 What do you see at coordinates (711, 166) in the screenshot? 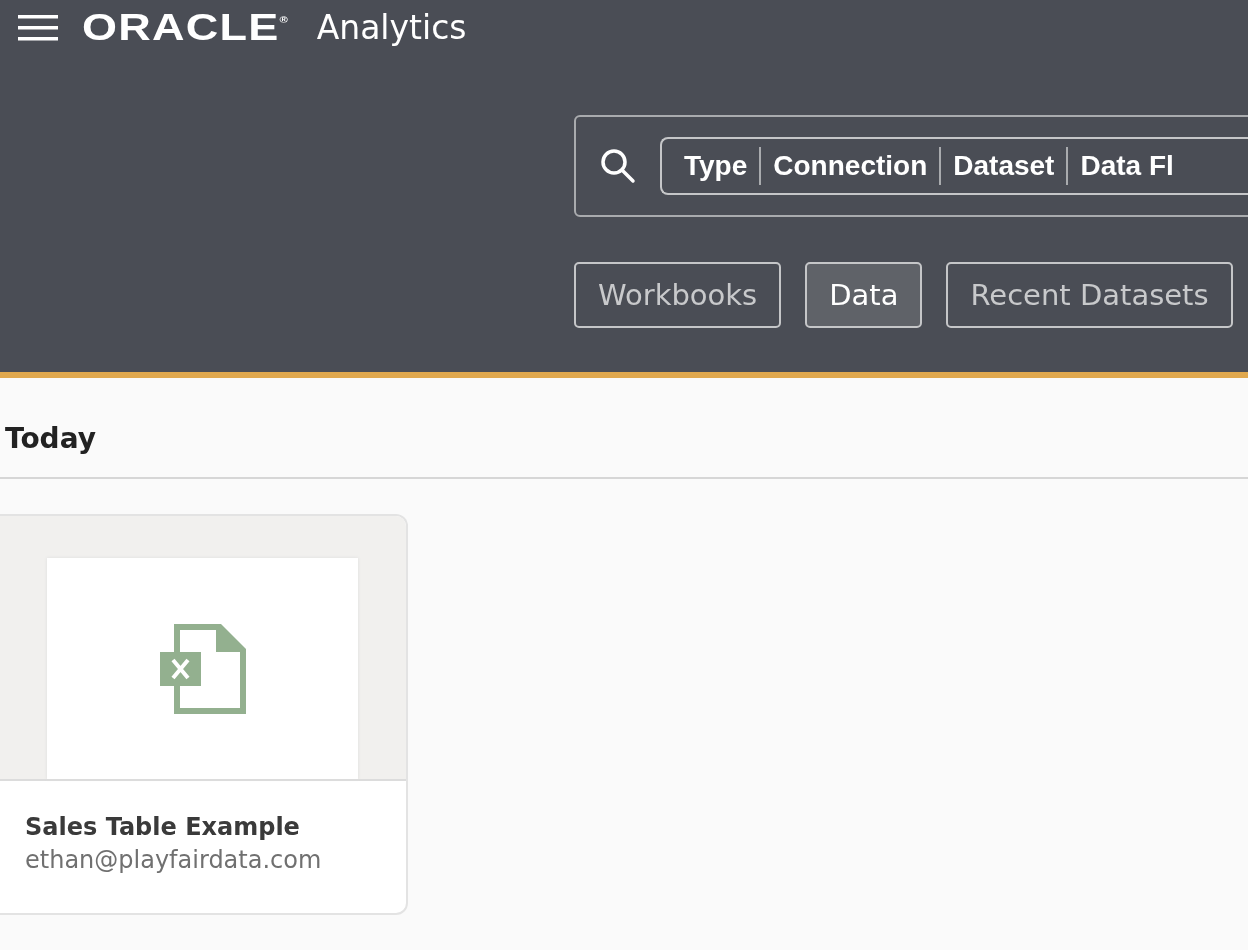
I see `filter-chip: Type` at bounding box center [711, 166].